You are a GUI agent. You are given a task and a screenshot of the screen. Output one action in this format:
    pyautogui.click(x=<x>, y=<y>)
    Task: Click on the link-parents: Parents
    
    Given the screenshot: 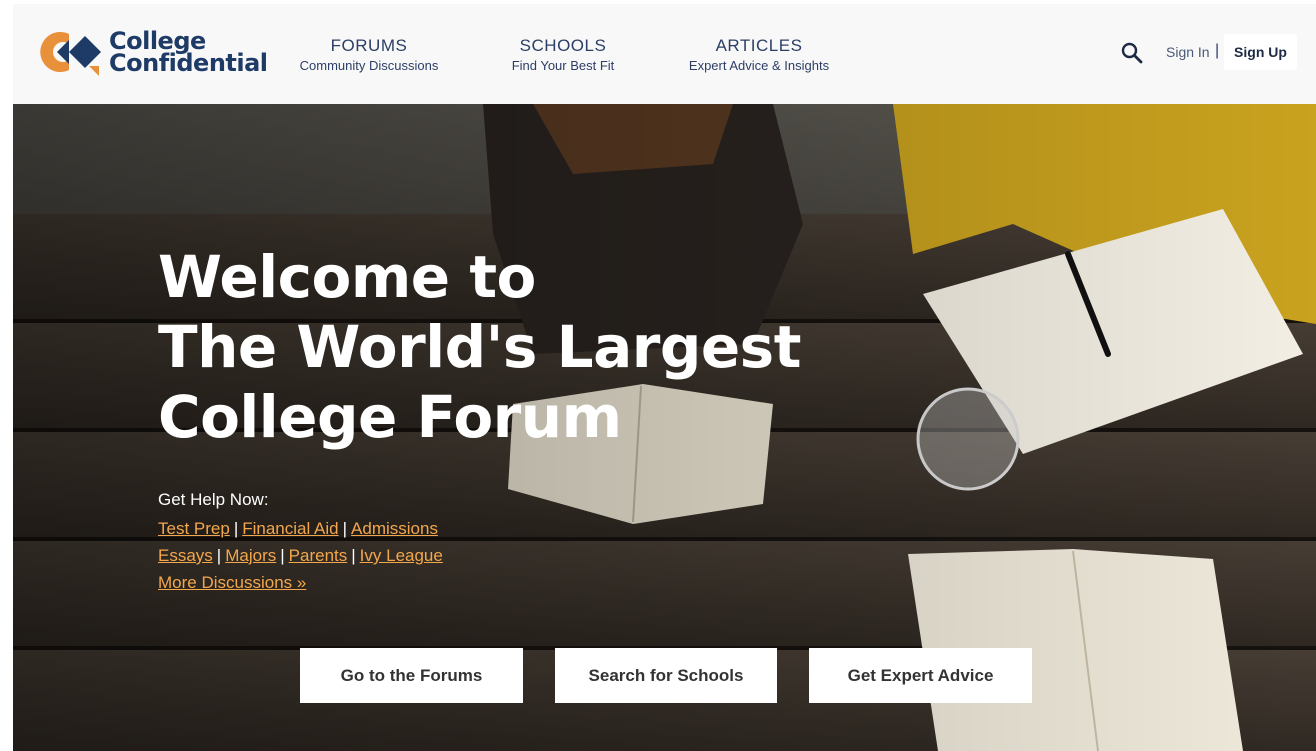 What is the action you would take?
    pyautogui.click(x=318, y=555)
    